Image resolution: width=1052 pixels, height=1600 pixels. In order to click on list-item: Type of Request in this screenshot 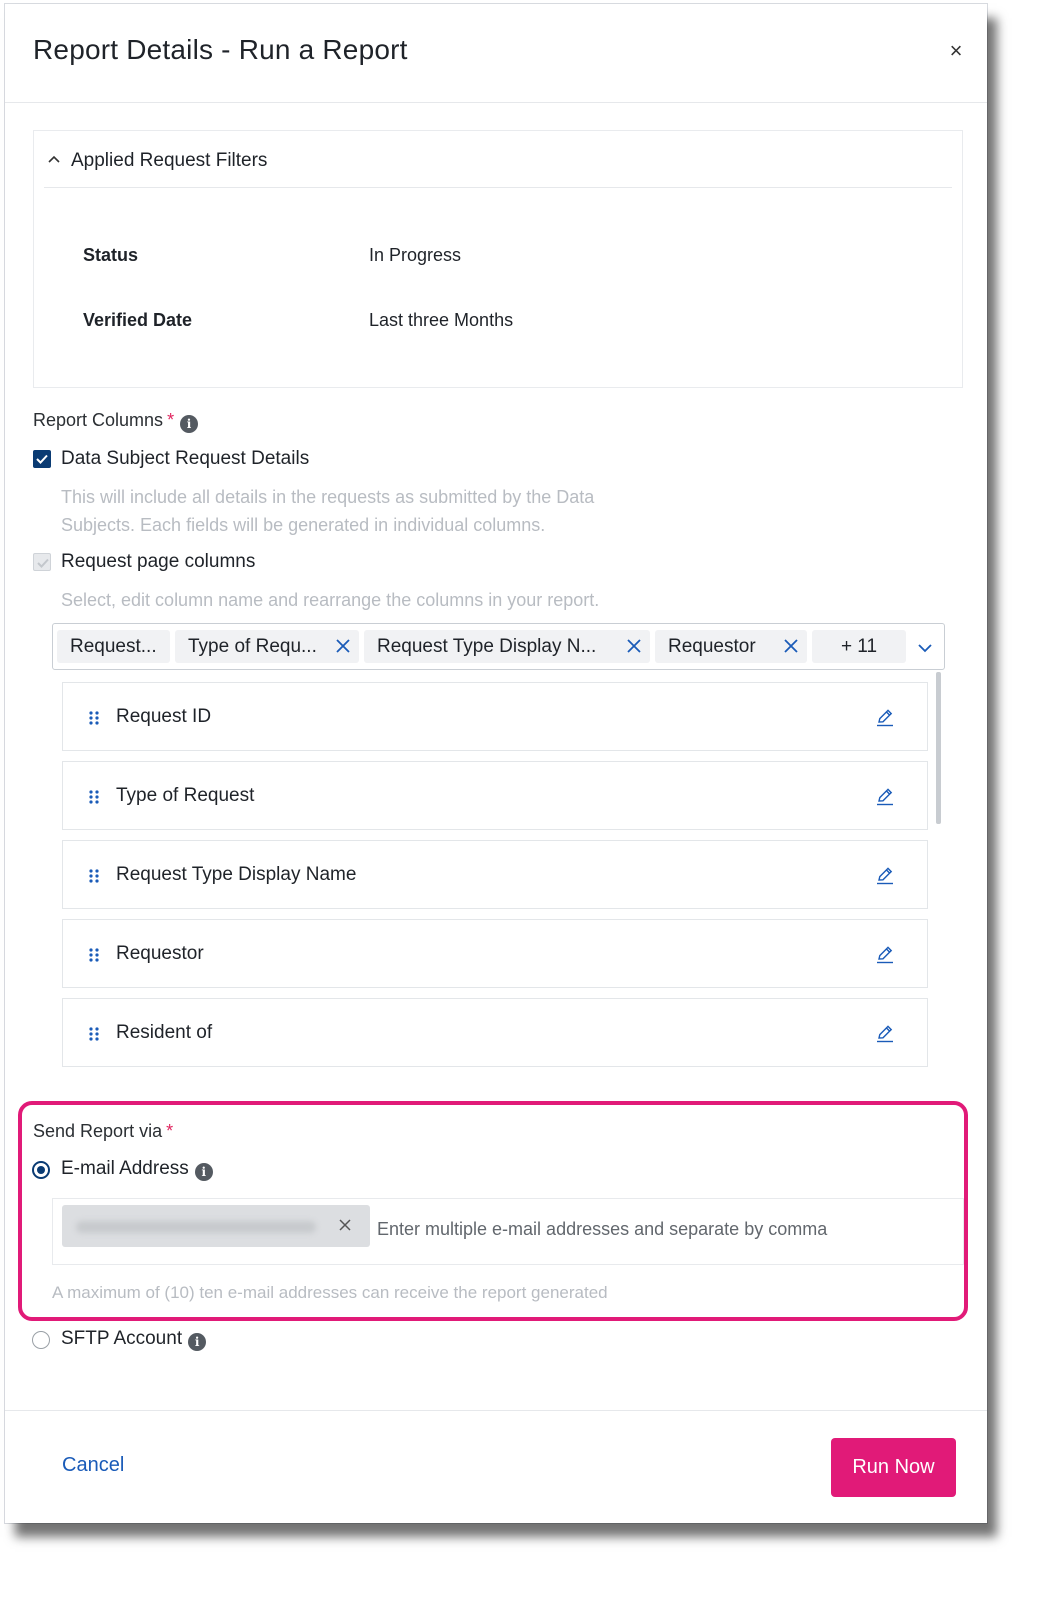, I will do `click(495, 795)`.